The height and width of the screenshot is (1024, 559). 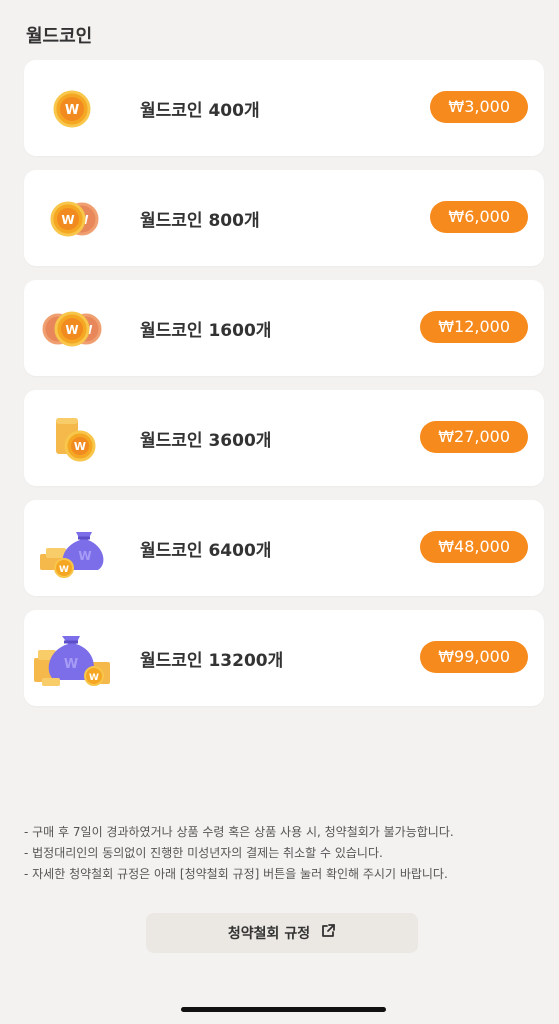 What do you see at coordinates (203, 853) in the screenshot?
I see `notice-line: - 법정대리인의 동의없이 진행한 미성년자의 결제는 취소할 수 있습니다.` at bounding box center [203, 853].